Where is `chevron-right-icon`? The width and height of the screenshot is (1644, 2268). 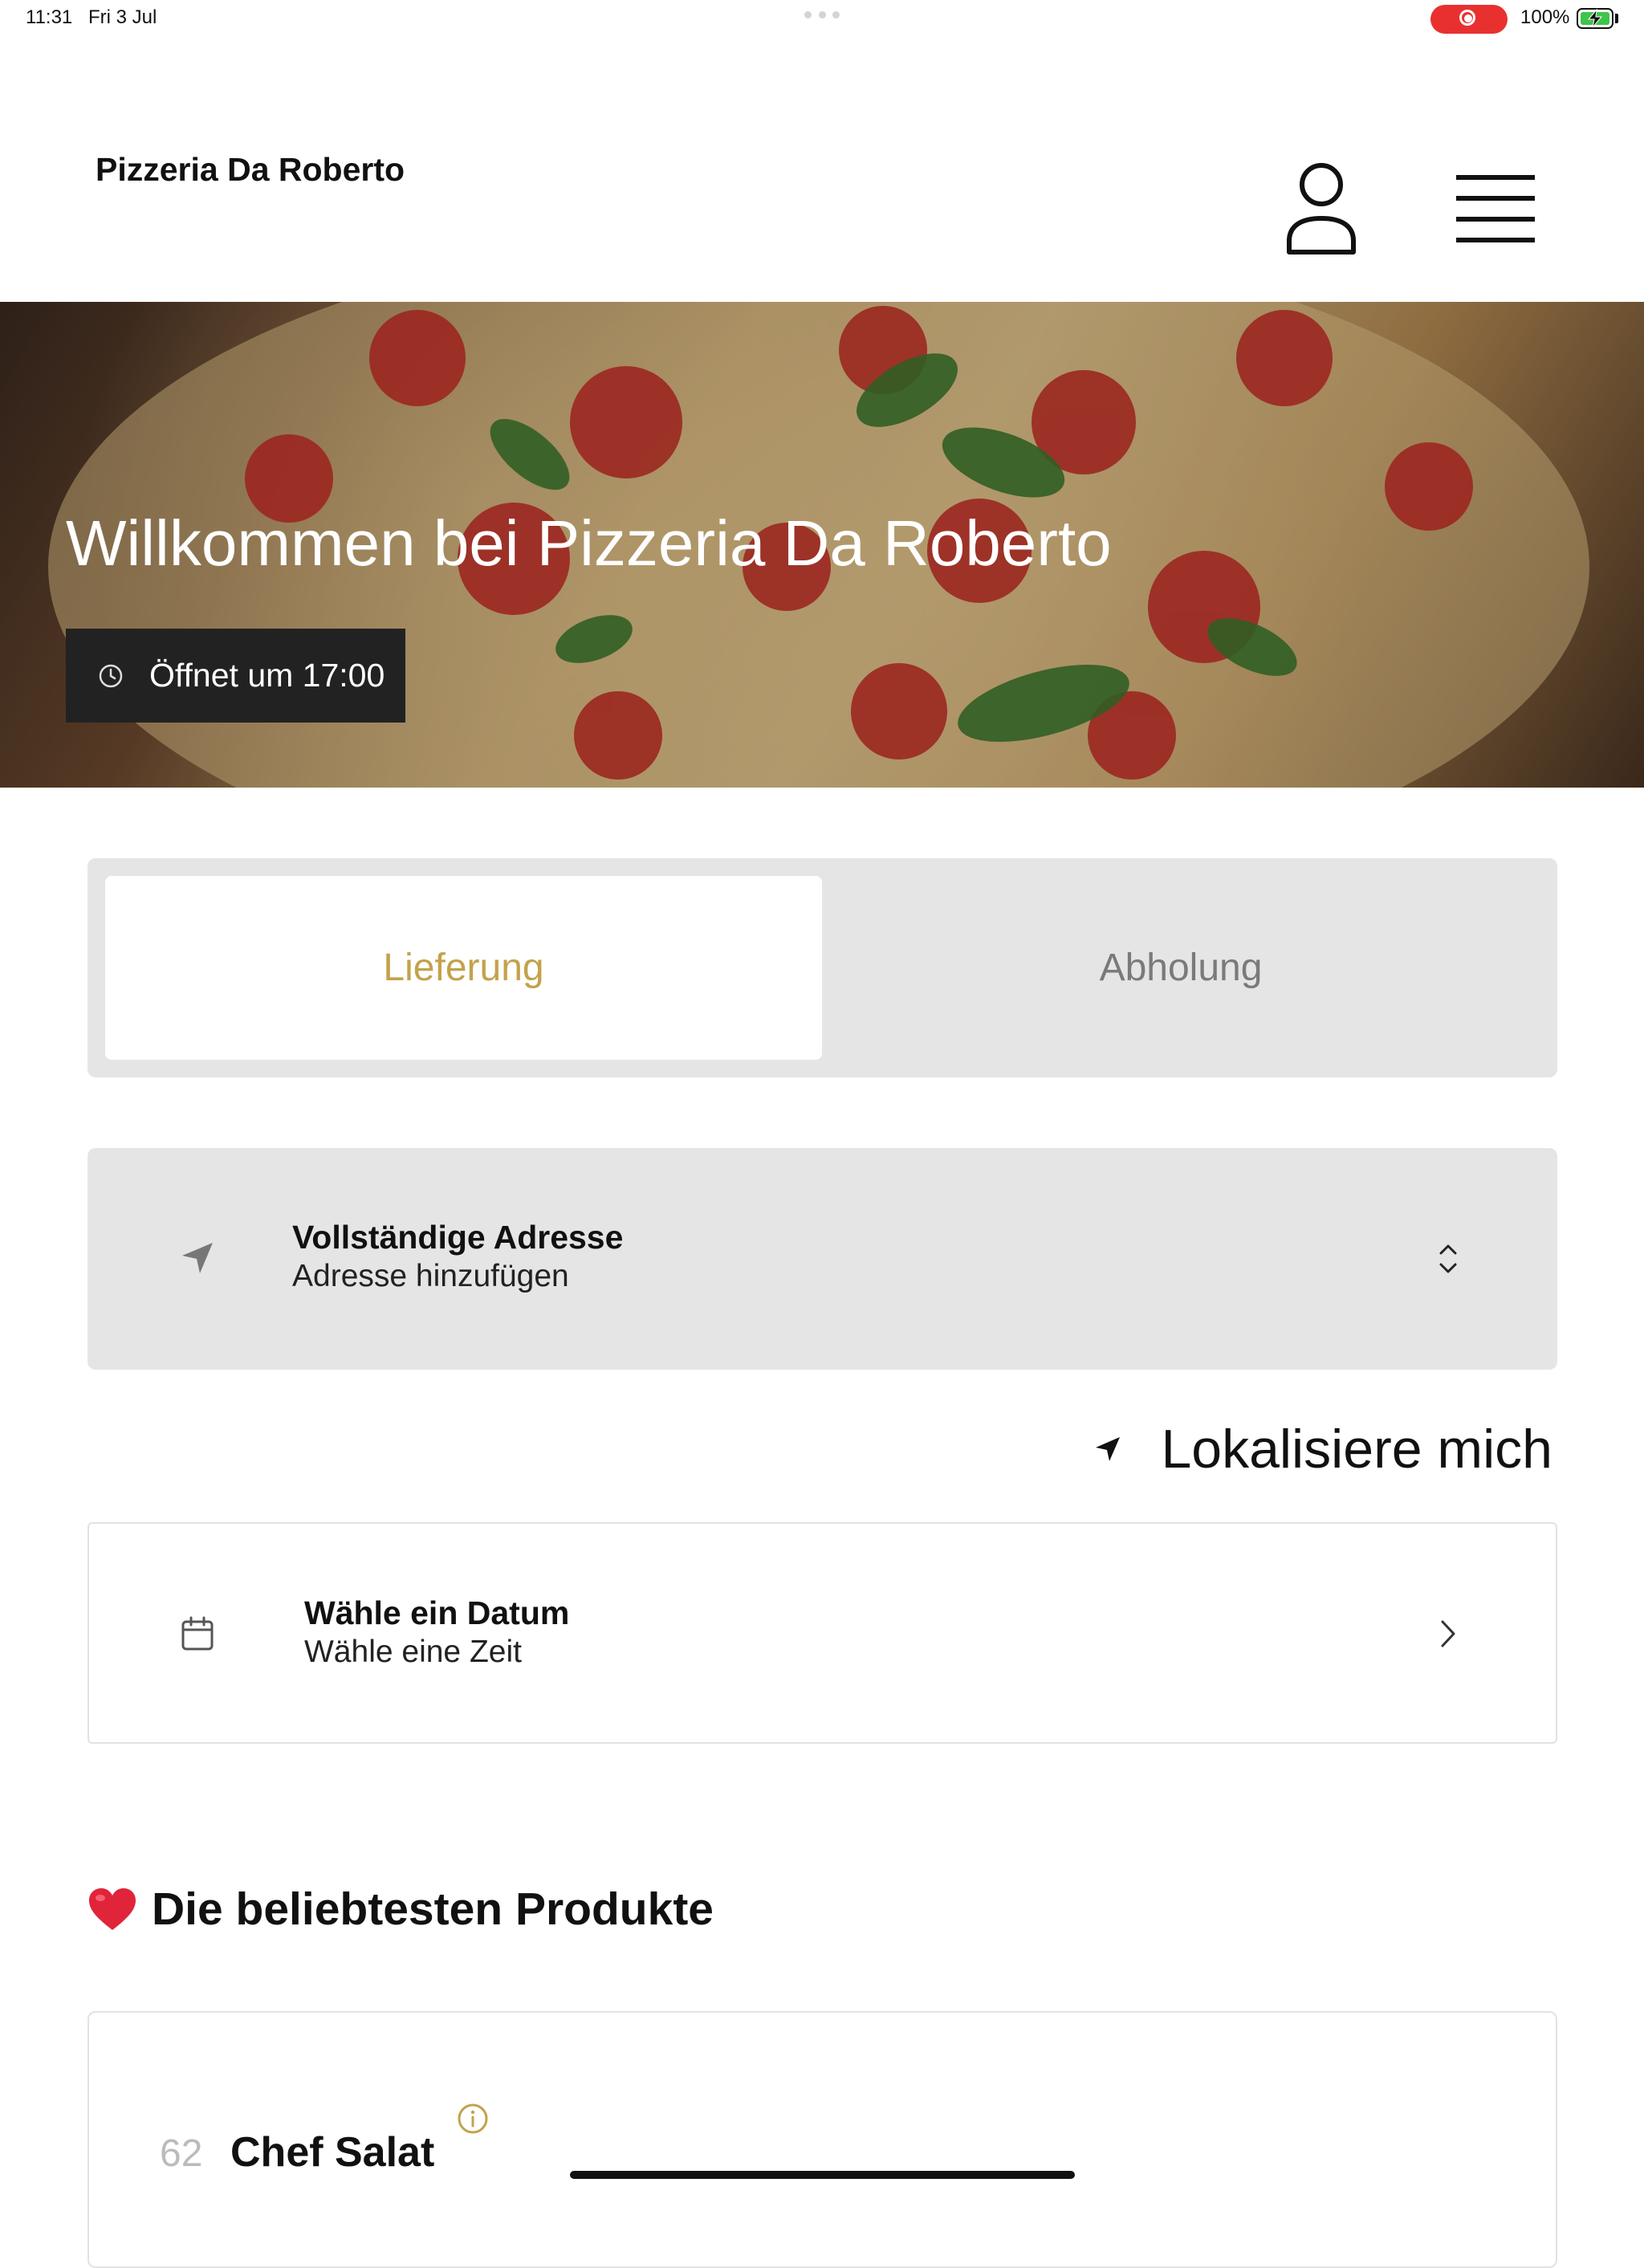 chevron-right-icon is located at coordinates (1448, 1633).